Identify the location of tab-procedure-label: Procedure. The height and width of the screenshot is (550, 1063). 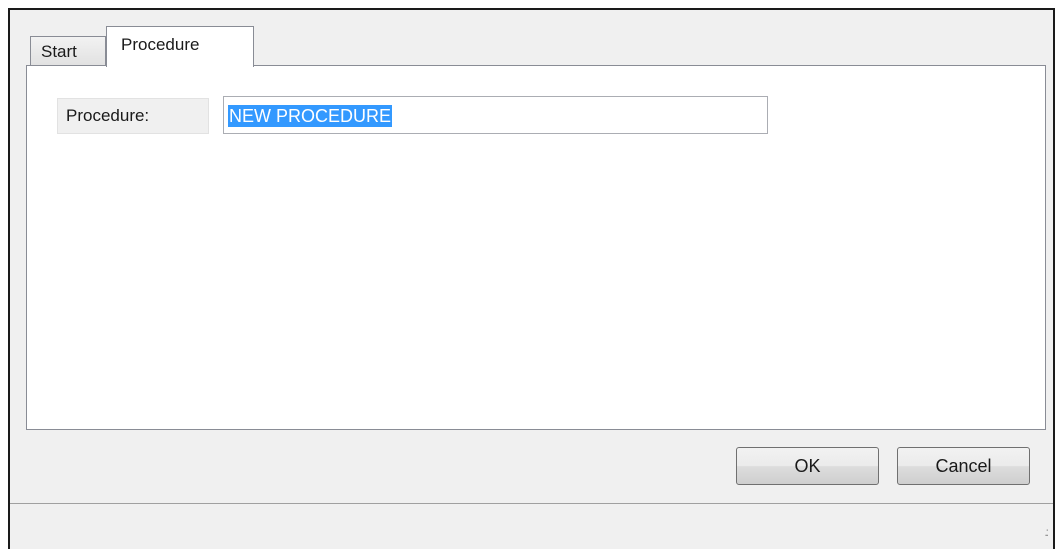
(160, 44).